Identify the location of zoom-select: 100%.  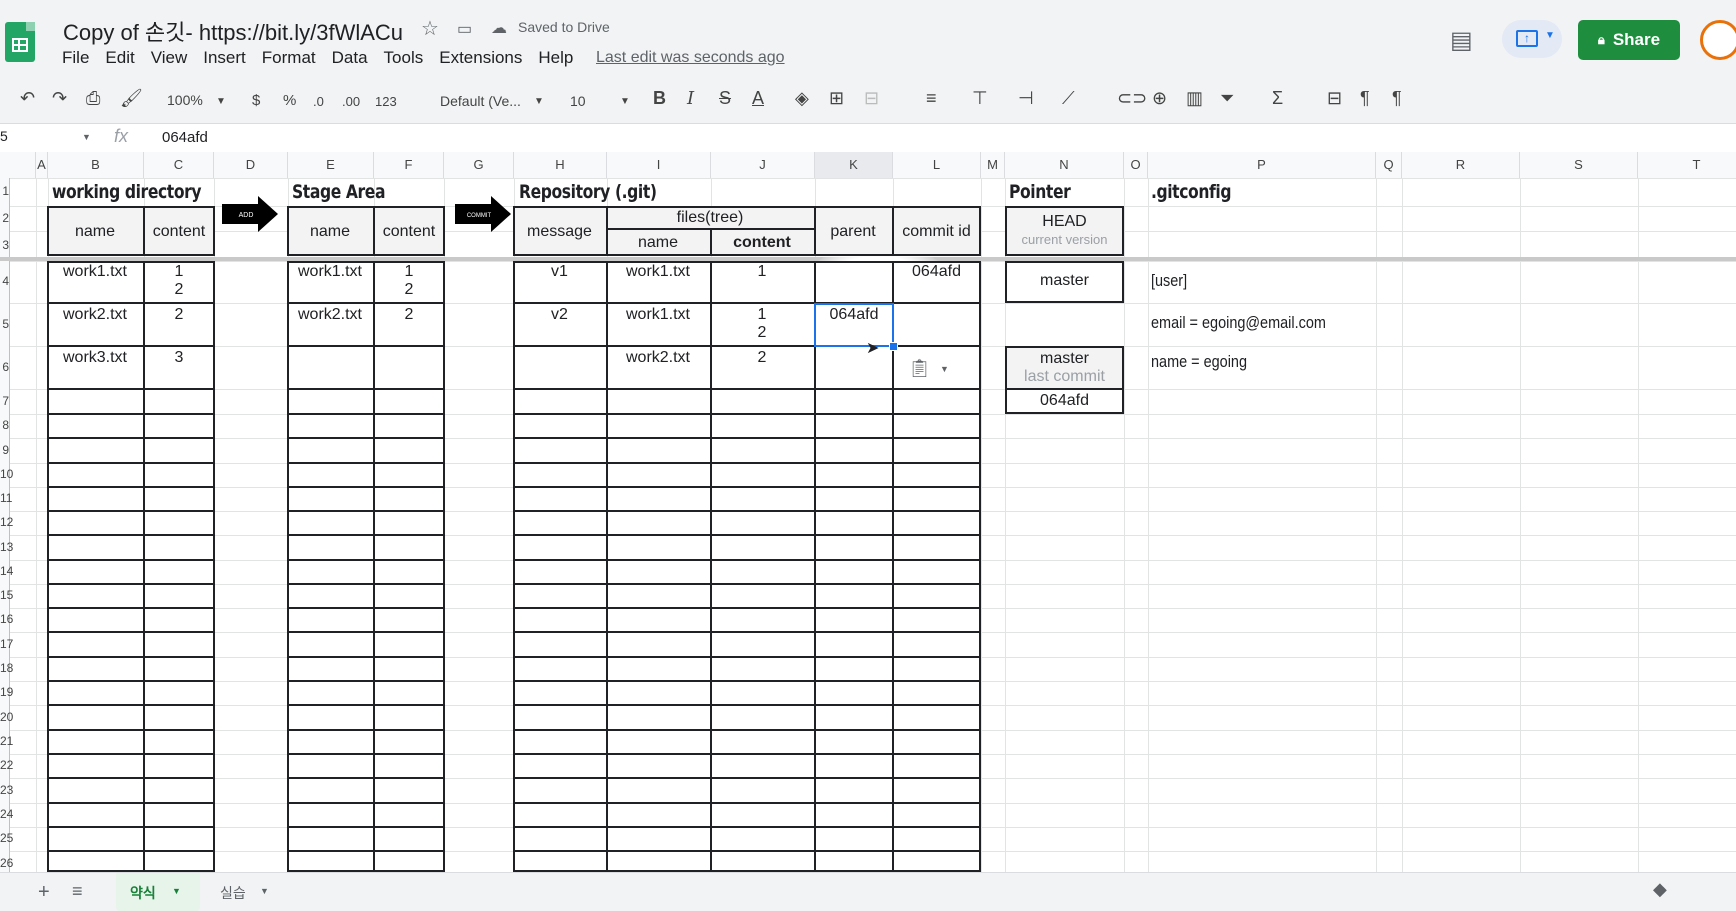
(185, 100).